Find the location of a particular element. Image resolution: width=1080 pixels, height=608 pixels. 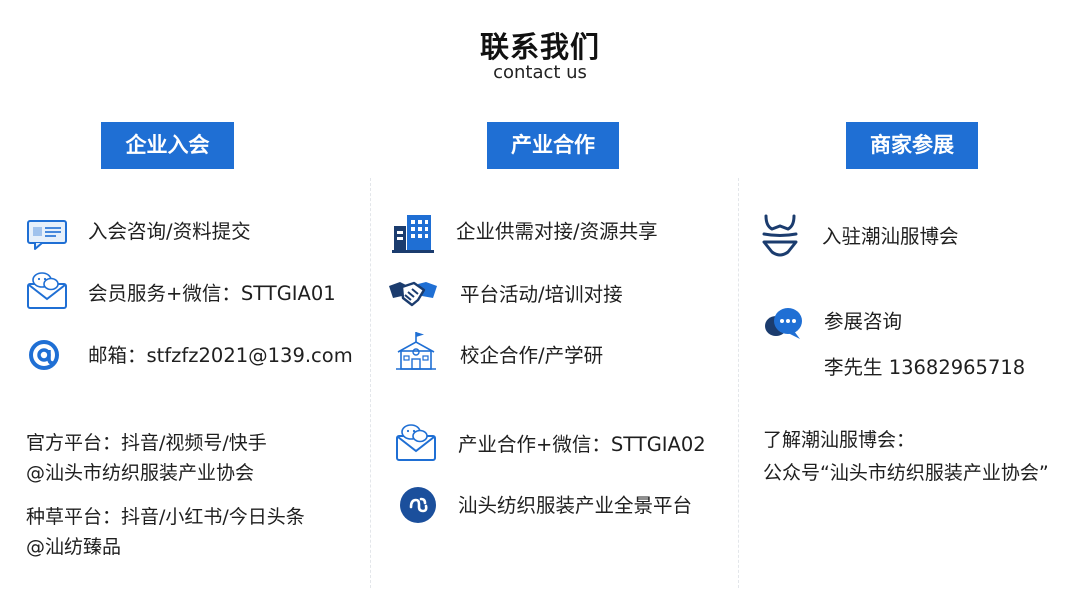

building-icon is located at coordinates (413, 233).